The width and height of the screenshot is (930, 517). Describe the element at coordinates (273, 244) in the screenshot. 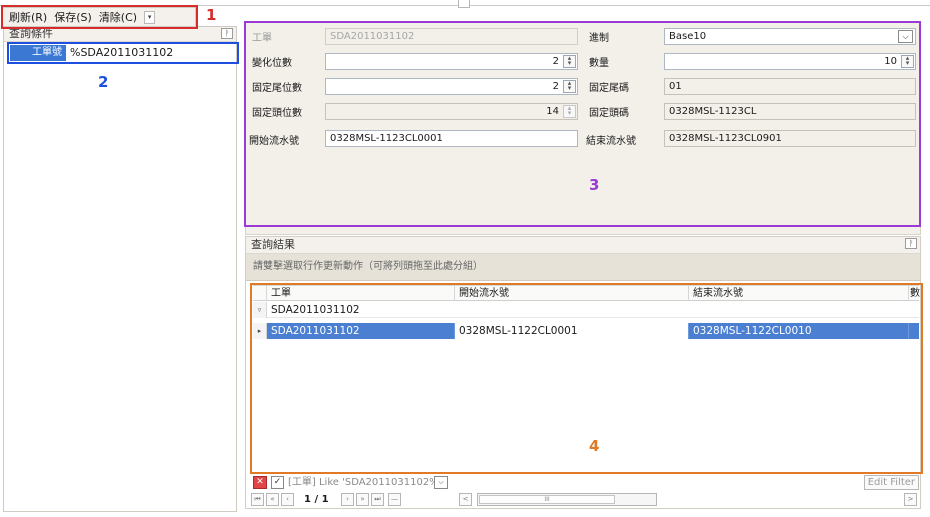

I see `result-panel-title: 查詢結果` at that location.